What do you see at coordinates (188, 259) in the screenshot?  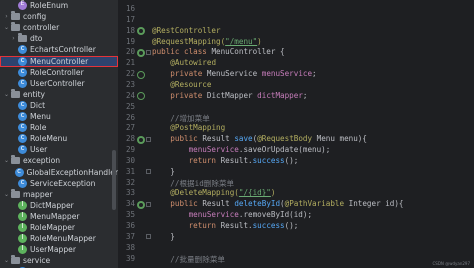 I see `code-line: //批量删除菜单` at bounding box center [188, 259].